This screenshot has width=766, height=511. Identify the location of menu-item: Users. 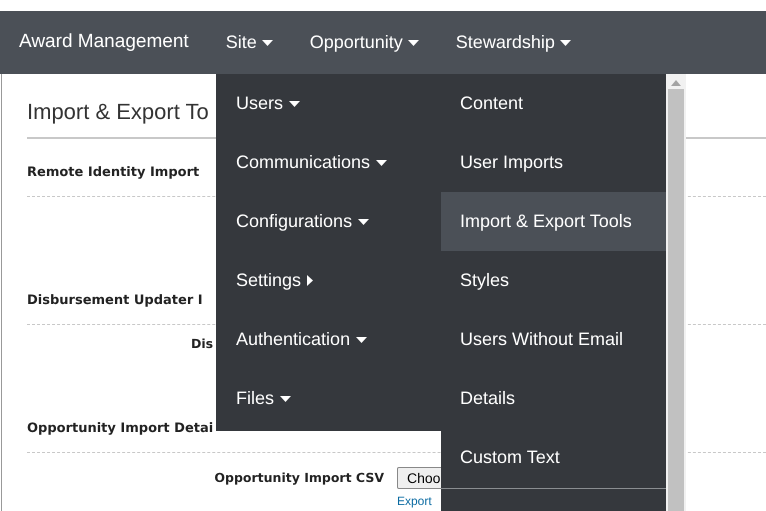
(328, 103).